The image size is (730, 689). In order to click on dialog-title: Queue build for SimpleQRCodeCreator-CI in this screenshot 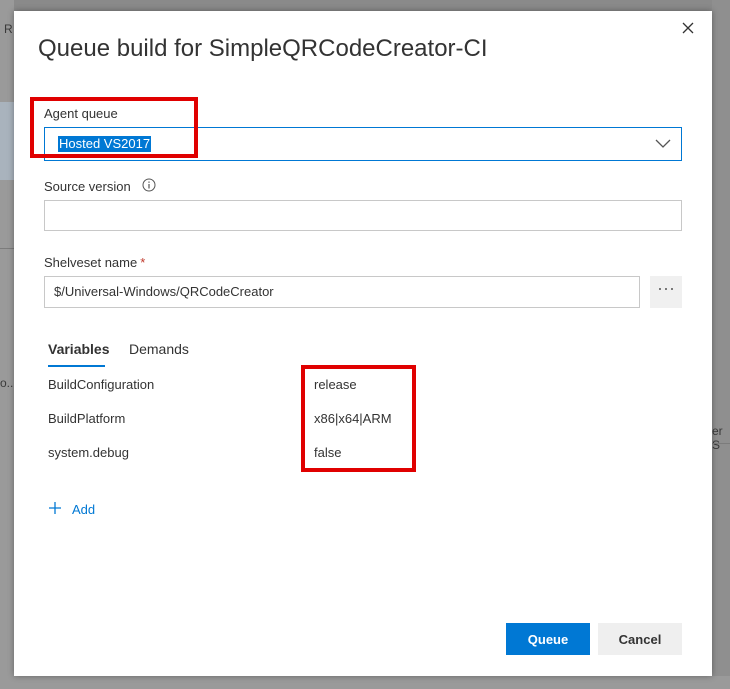, I will do `click(263, 48)`.